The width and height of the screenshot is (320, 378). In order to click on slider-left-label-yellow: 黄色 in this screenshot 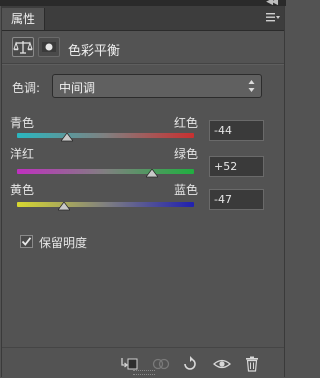, I will do `click(22, 190)`.